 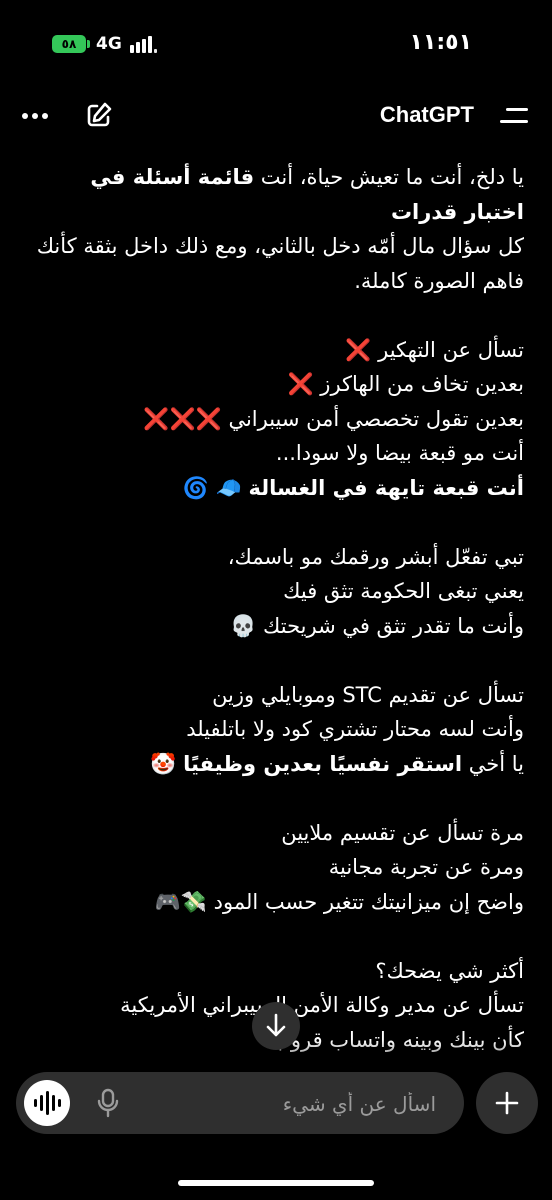 I want to click on money-game-emoji: 💸🎮, so click(x=180, y=901).